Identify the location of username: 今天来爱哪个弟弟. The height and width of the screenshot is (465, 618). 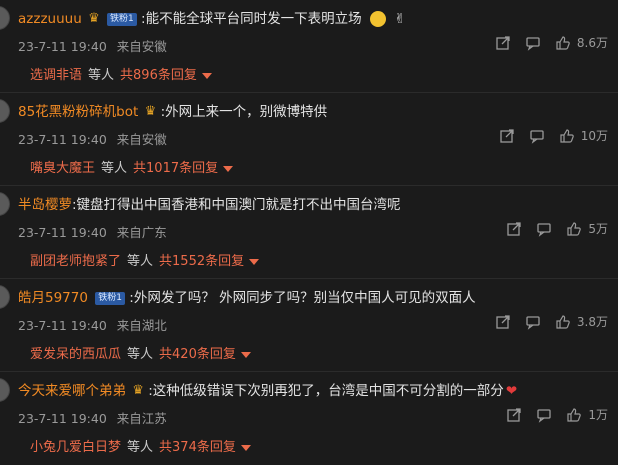
(72, 391).